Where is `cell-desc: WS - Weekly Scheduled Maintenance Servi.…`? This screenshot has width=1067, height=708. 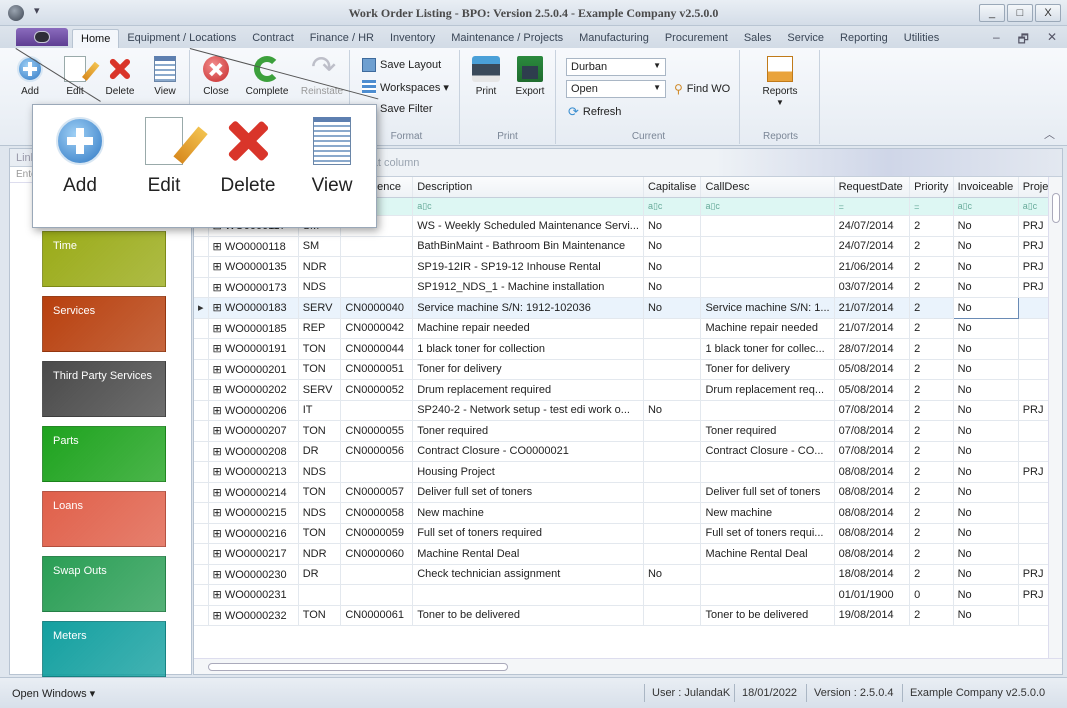 cell-desc: WS - Weekly Scheduled Maintenance Servi.… is located at coordinates (528, 226).